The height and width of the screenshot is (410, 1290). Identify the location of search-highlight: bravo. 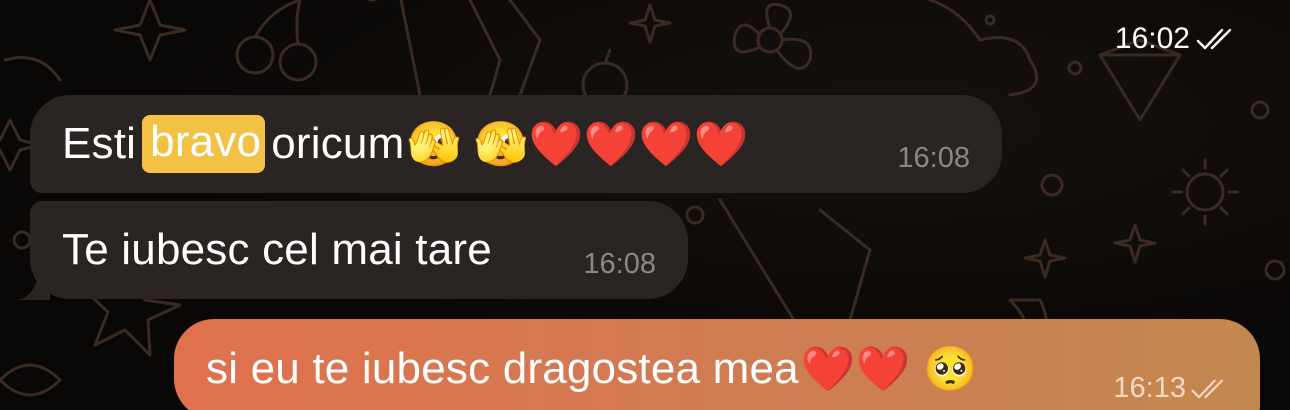
(204, 144).